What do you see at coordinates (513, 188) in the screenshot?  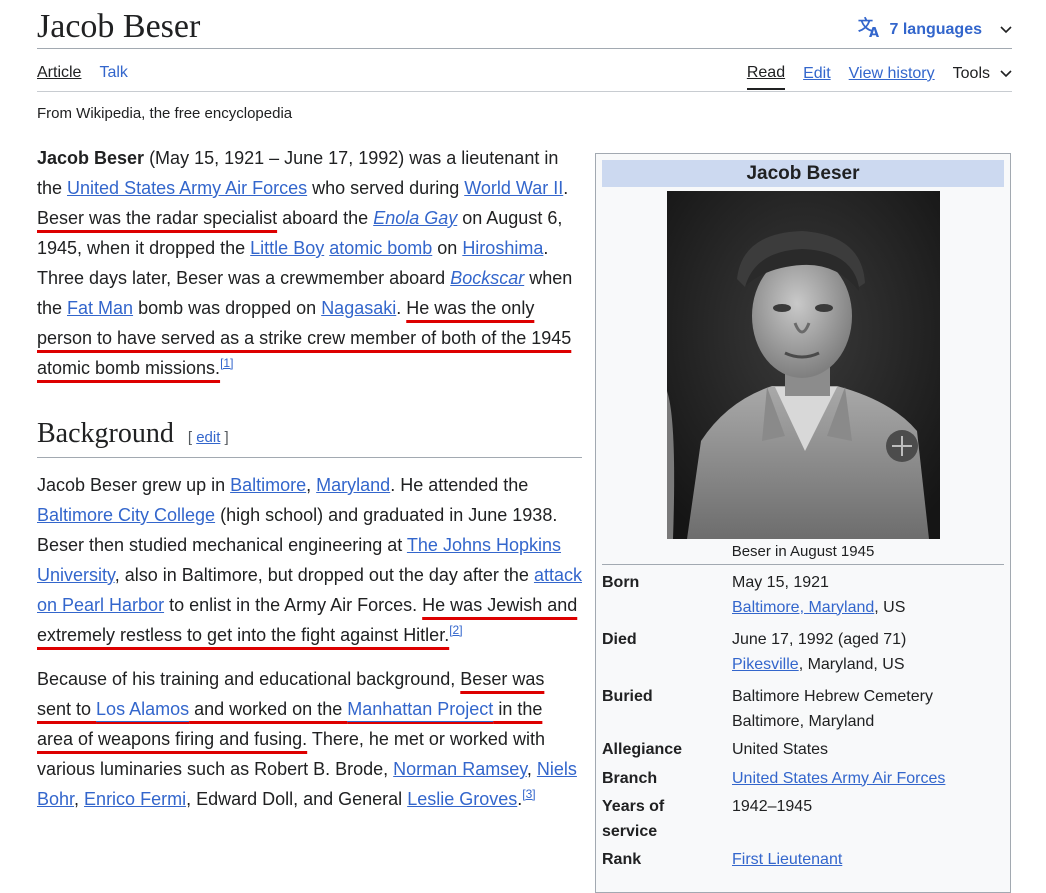 I see `link-world-war-ii: World War II` at bounding box center [513, 188].